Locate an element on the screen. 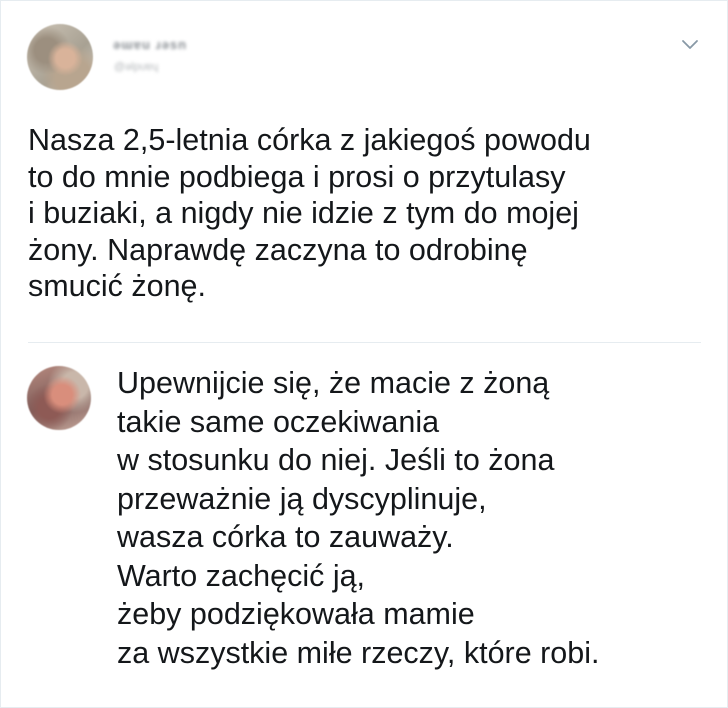 Image resolution: width=728 pixels, height=708 pixels. reply-text-line: w stosunku do niej. Jeśli to żona is located at coordinates (336, 460).